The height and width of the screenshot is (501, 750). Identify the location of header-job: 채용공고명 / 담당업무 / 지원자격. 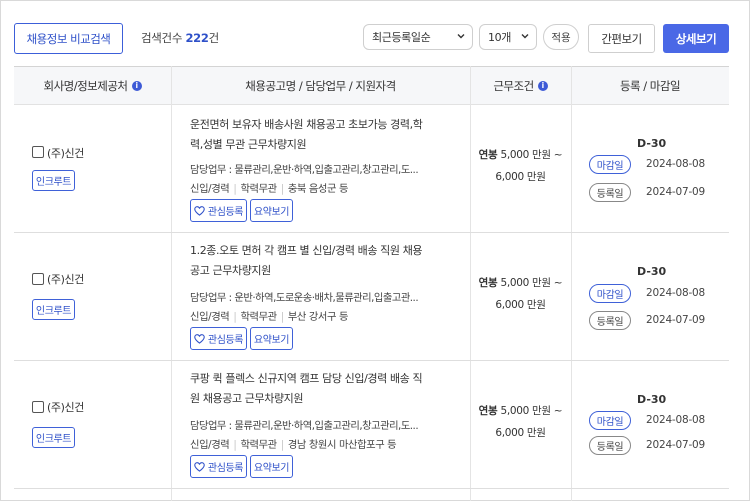
(320, 86).